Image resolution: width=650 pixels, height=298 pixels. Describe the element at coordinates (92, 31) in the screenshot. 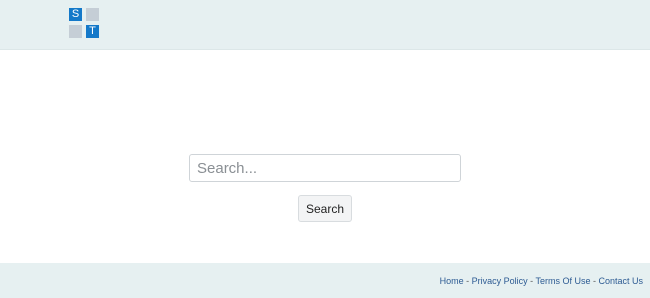

I see `logo-tile-t: T` at that location.